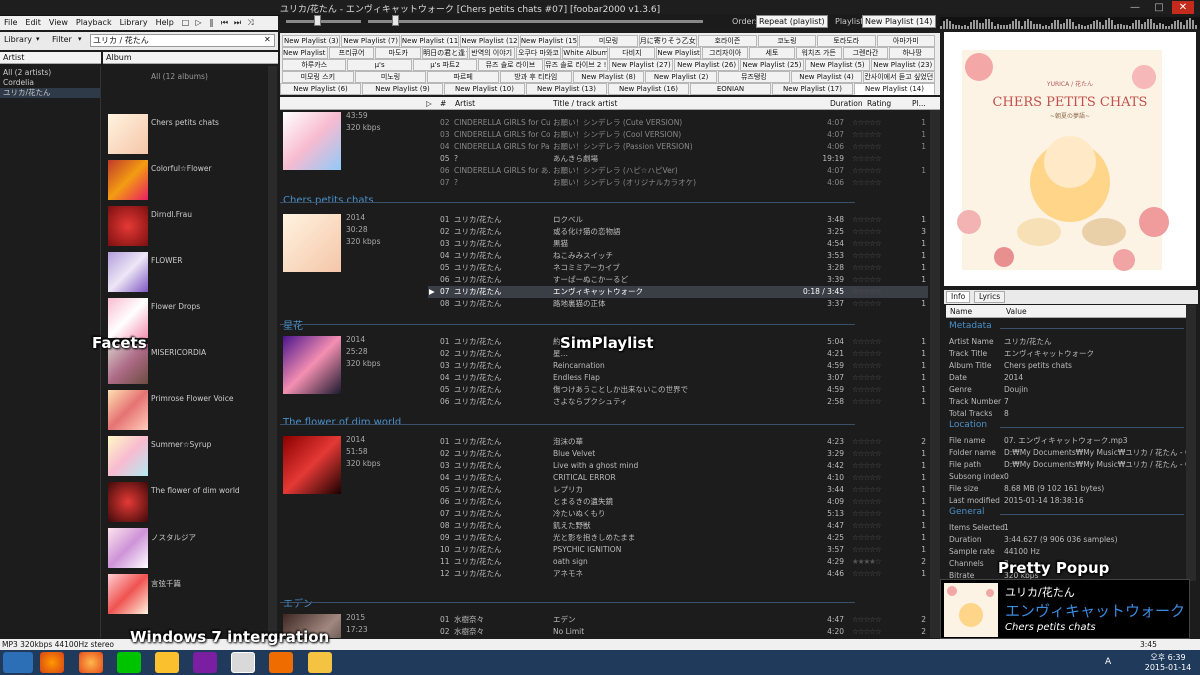 This screenshot has width=1200, height=675. Describe the element at coordinates (1066, 441) in the screenshot. I see `info-row: File name 07. エンヴィキャットウォーク.mp3` at that location.